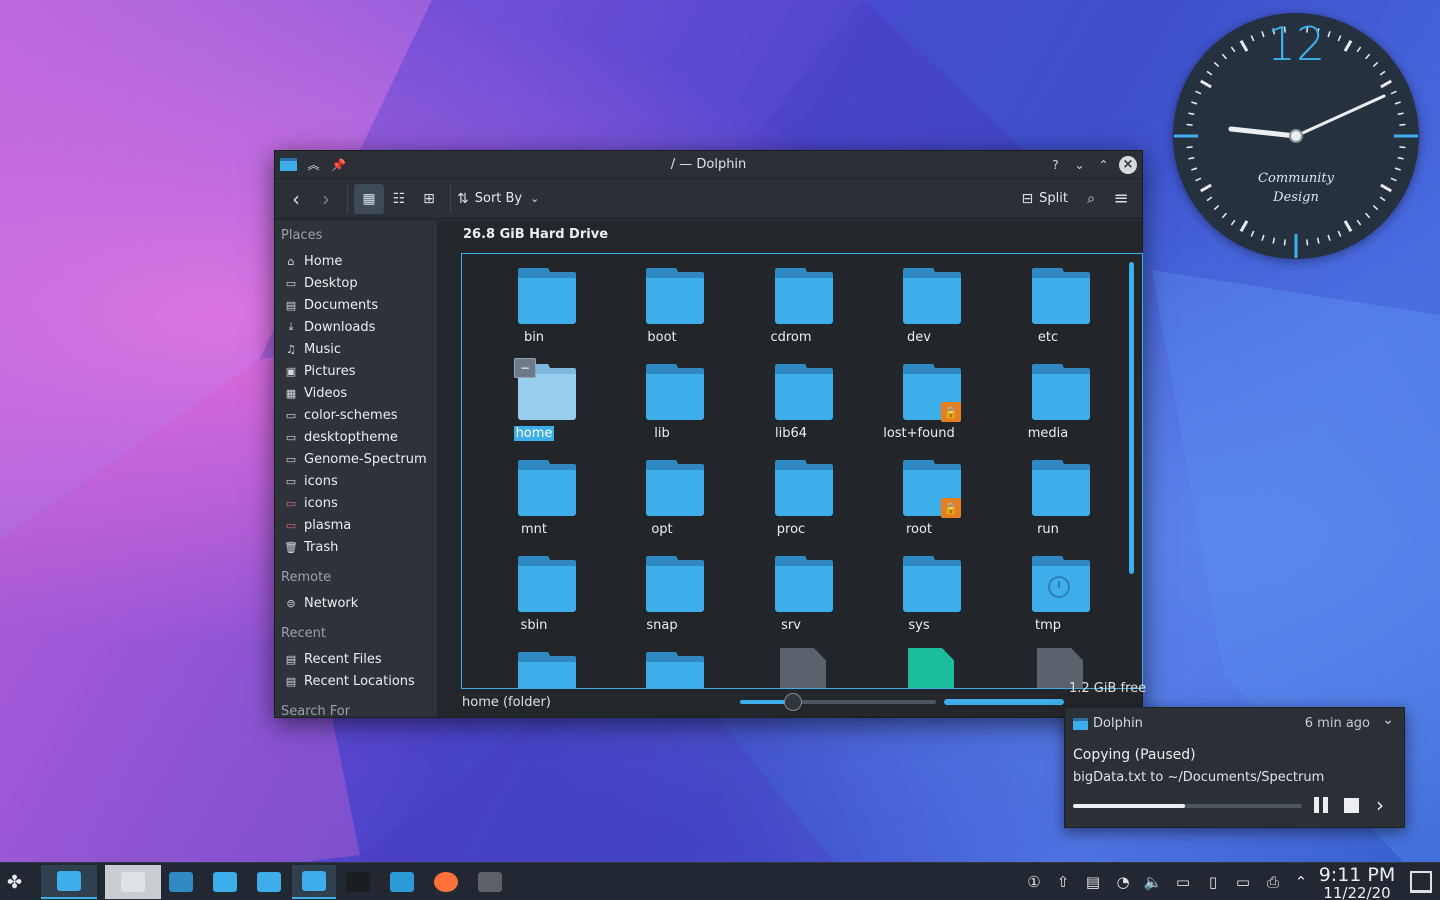 The width and height of the screenshot is (1440, 900). Describe the element at coordinates (356, 459) in the screenshot. I see `place-item: ▭ Genome-Spectrum` at that location.